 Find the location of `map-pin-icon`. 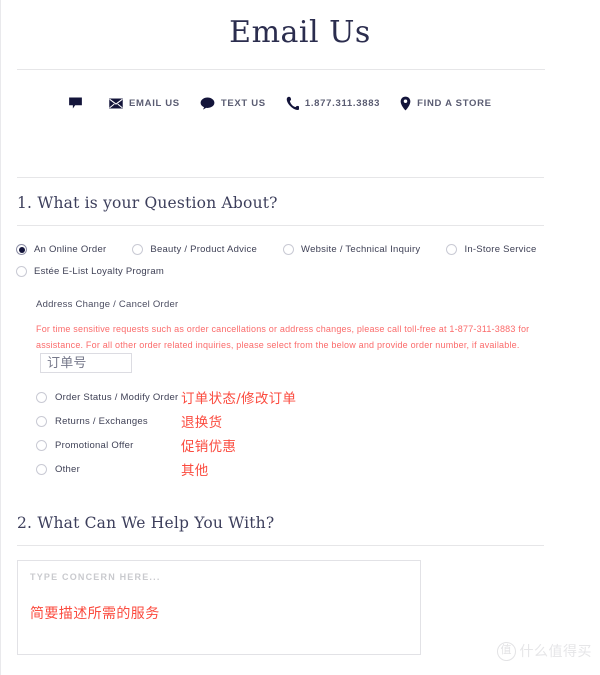

map-pin-icon is located at coordinates (405, 103).